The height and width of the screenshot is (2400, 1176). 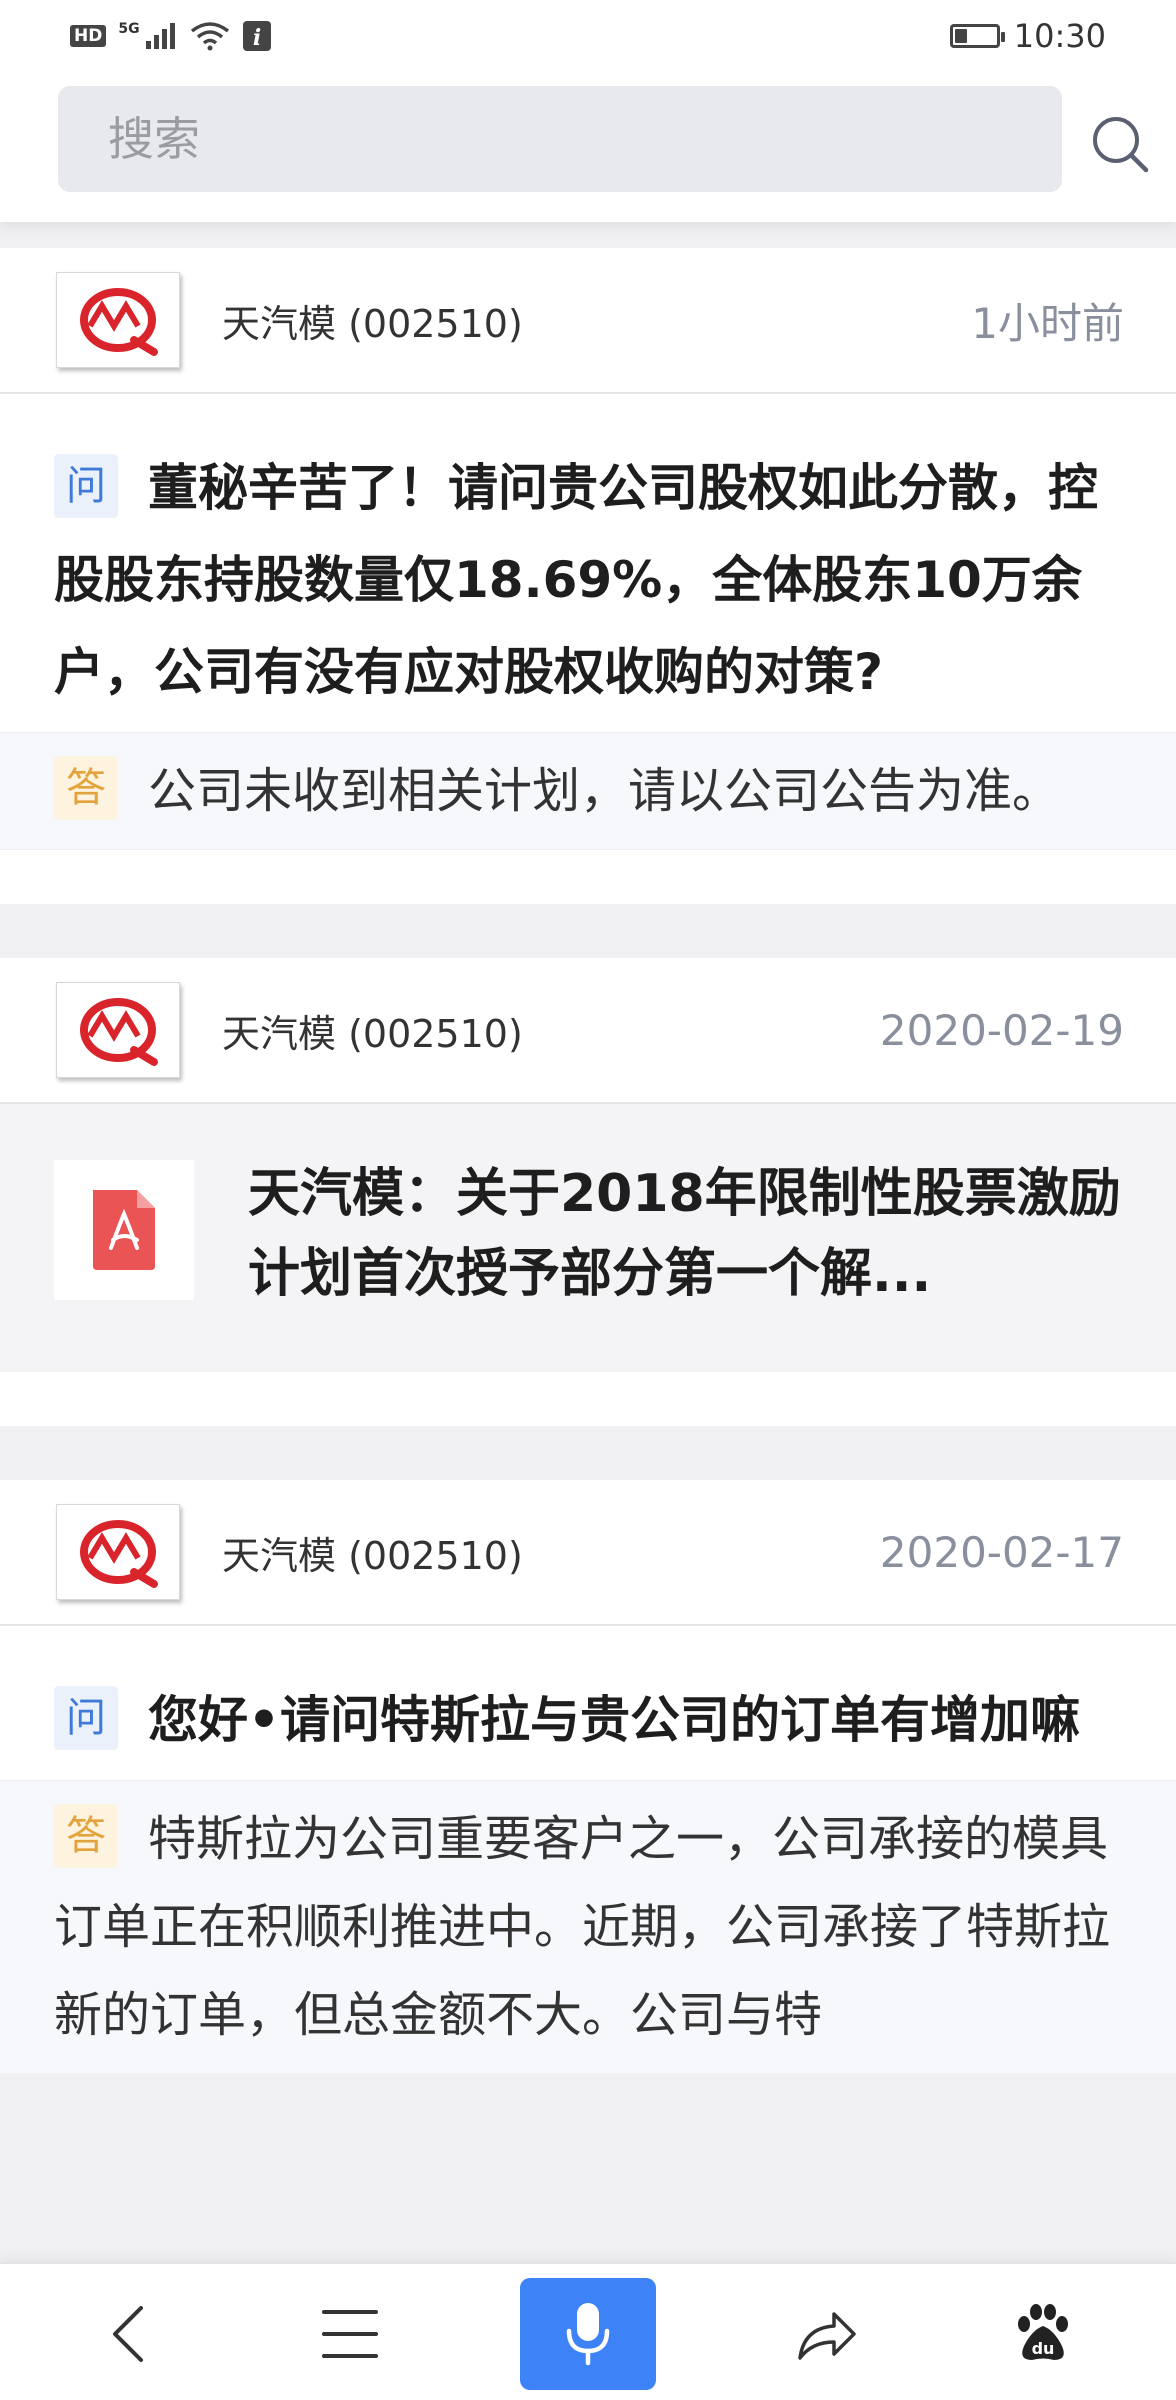 I want to click on search-icon, so click(x=1121, y=145).